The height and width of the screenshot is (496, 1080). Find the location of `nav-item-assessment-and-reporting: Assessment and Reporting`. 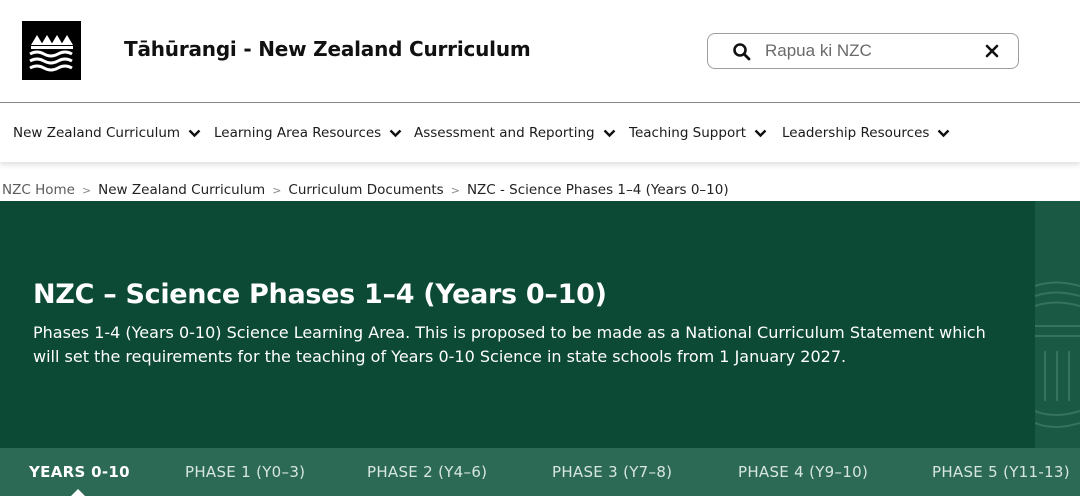

nav-item-assessment-and-reporting: Assessment and Reporting is located at coordinates (515, 133).